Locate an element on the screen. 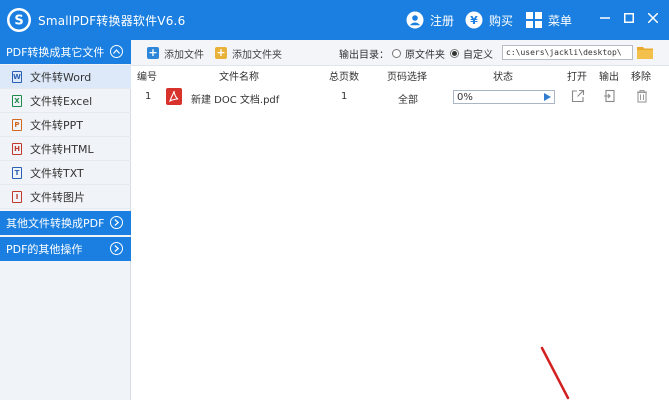  output-path-input is located at coordinates (567, 52).